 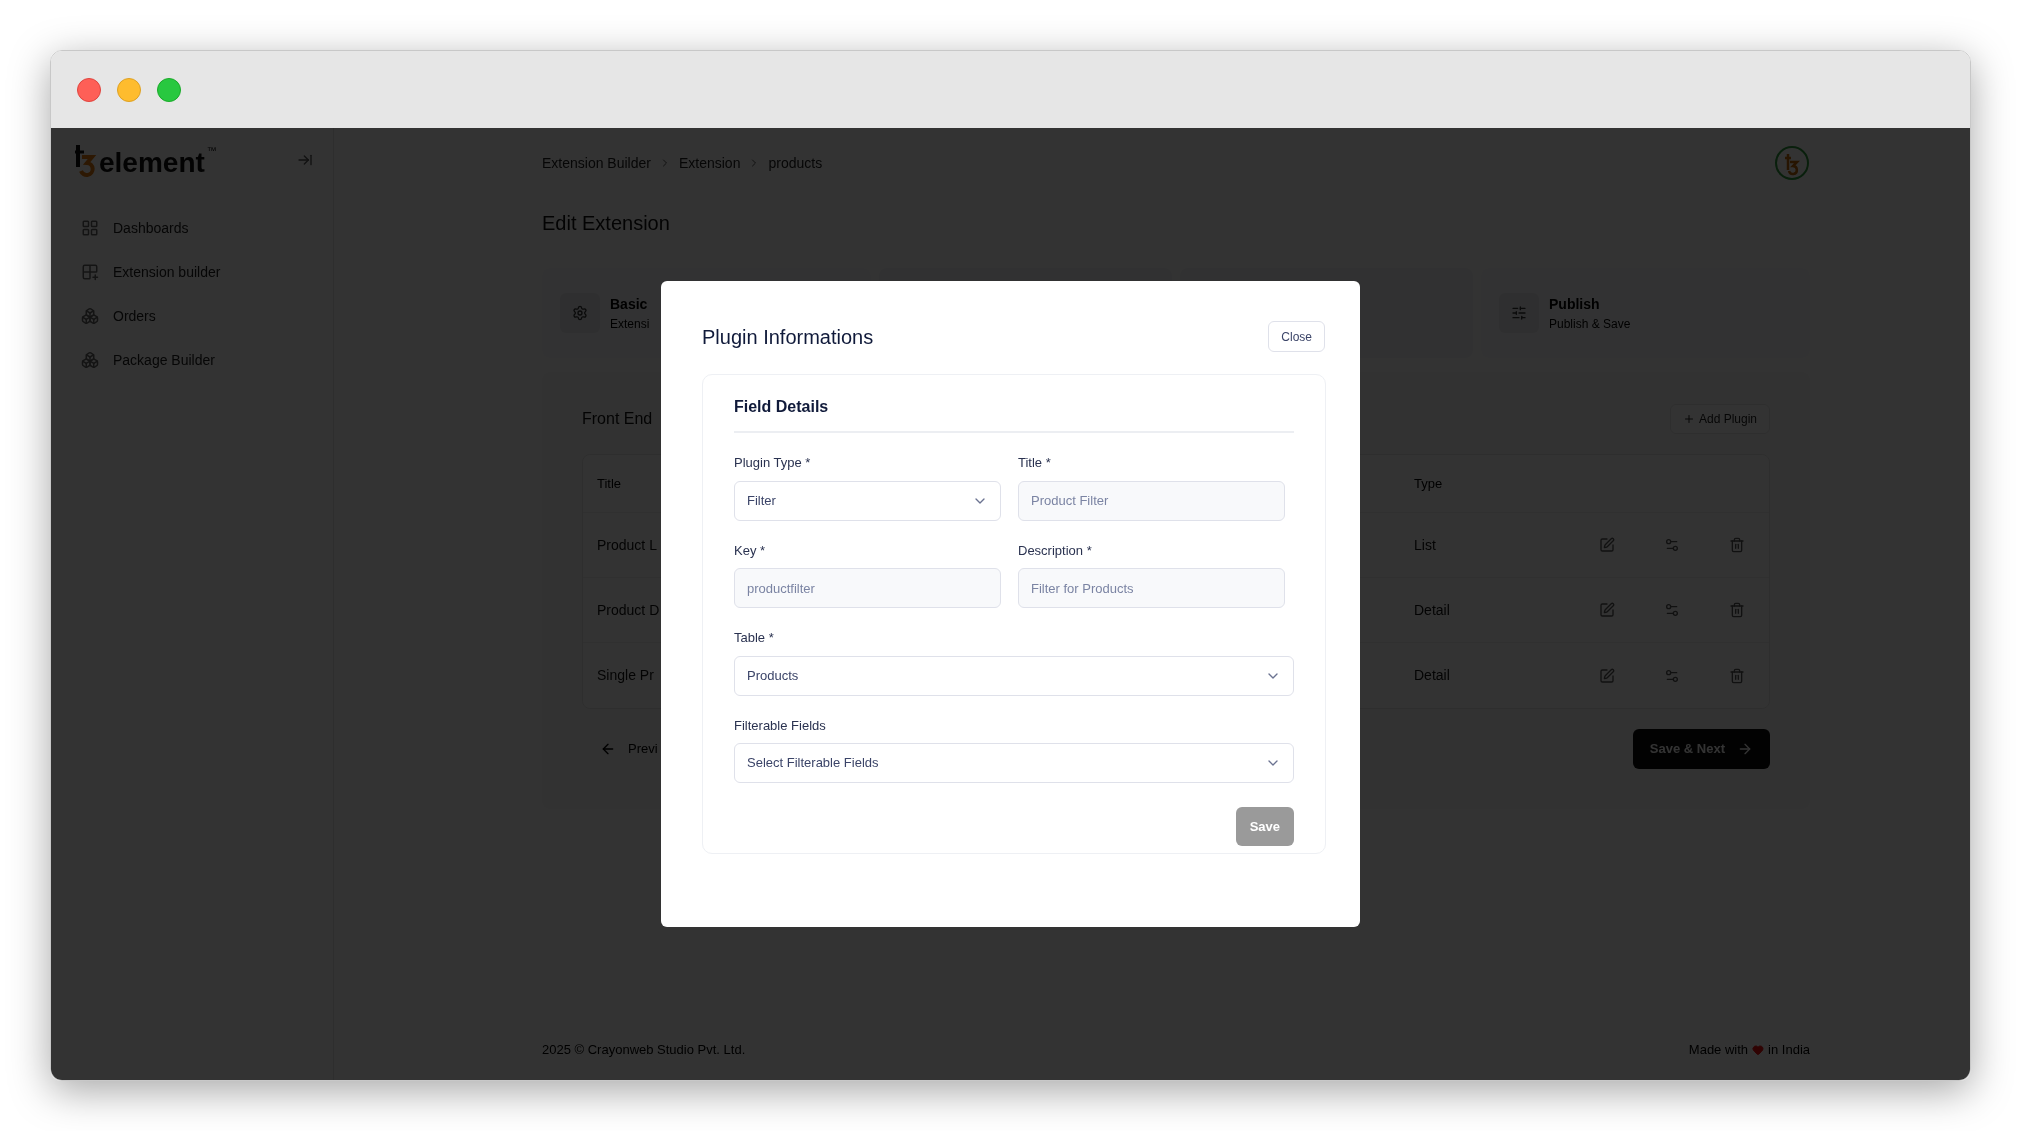 What do you see at coordinates (89, 89) in the screenshot?
I see `close-window-button` at bounding box center [89, 89].